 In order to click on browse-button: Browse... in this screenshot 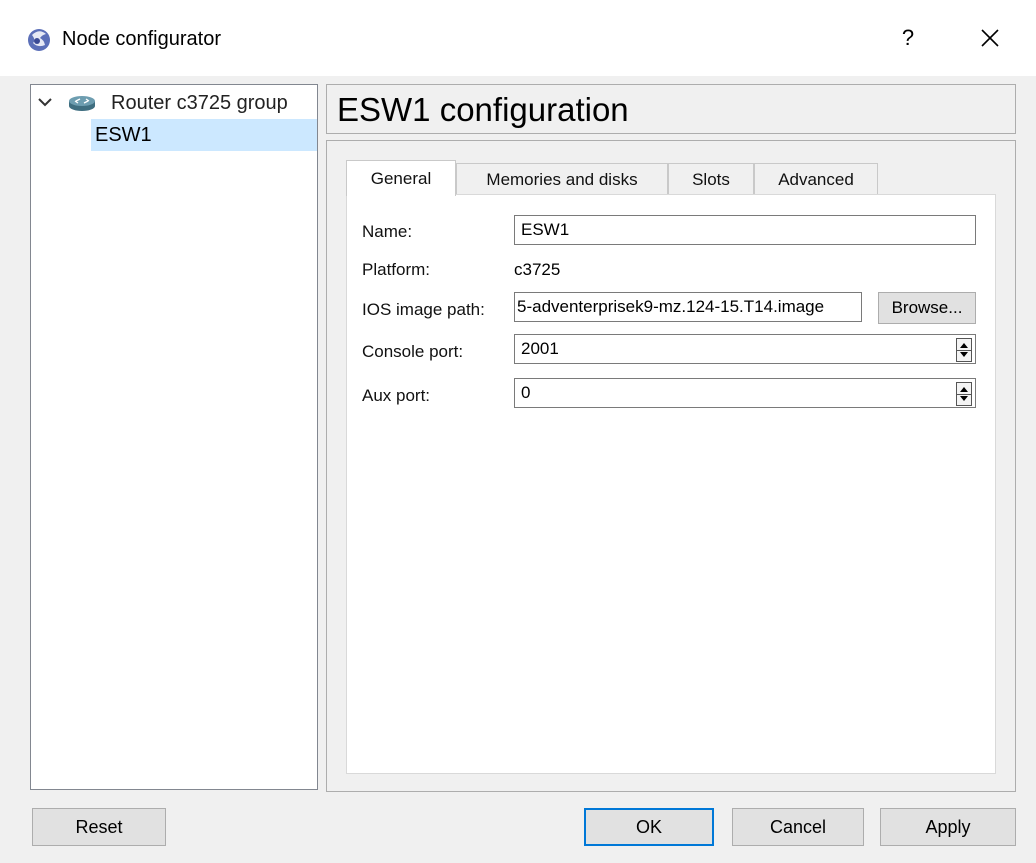, I will do `click(927, 308)`.